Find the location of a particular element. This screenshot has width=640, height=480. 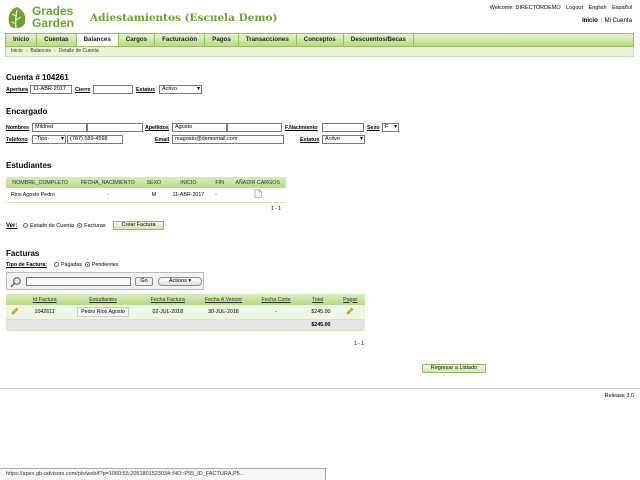

telefono-label: Teléfono is located at coordinates (17, 140).